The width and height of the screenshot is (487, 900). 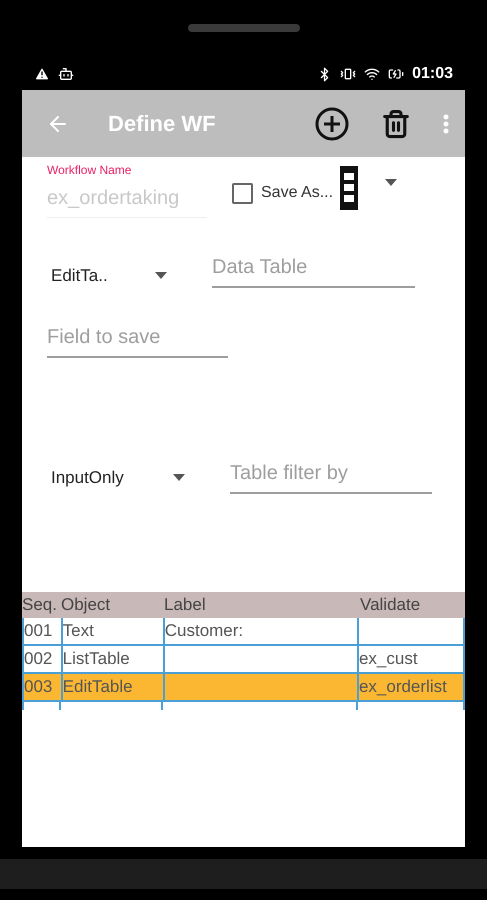 I want to click on vibrate-icon, so click(x=348, y=74).